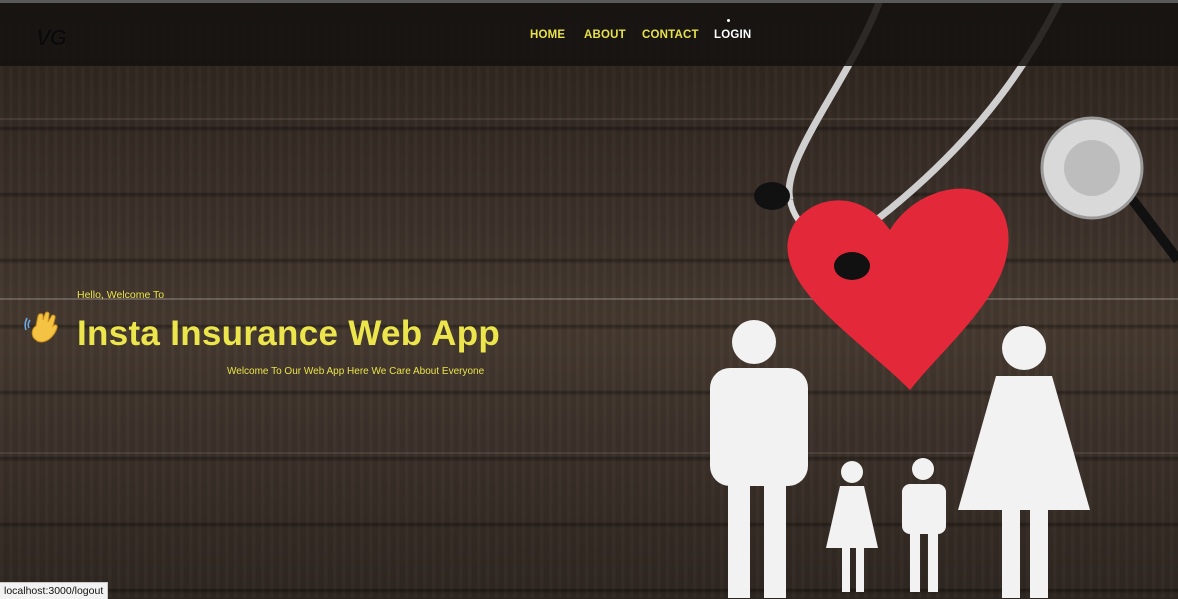 Image resolution: width=1178 pixels, height=599 pixels. What do you see at coordinates (121, 295) in the screenshot?
I see `hero-greeting: Hello, Welcome To` at bounding box center [121, 295].